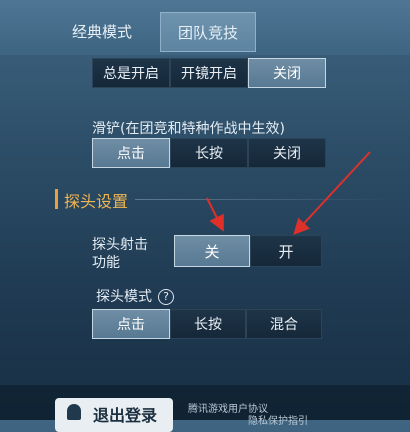  I want to click on mode-tab-bar: 经典模式 团队竞技, so click(205, 27).